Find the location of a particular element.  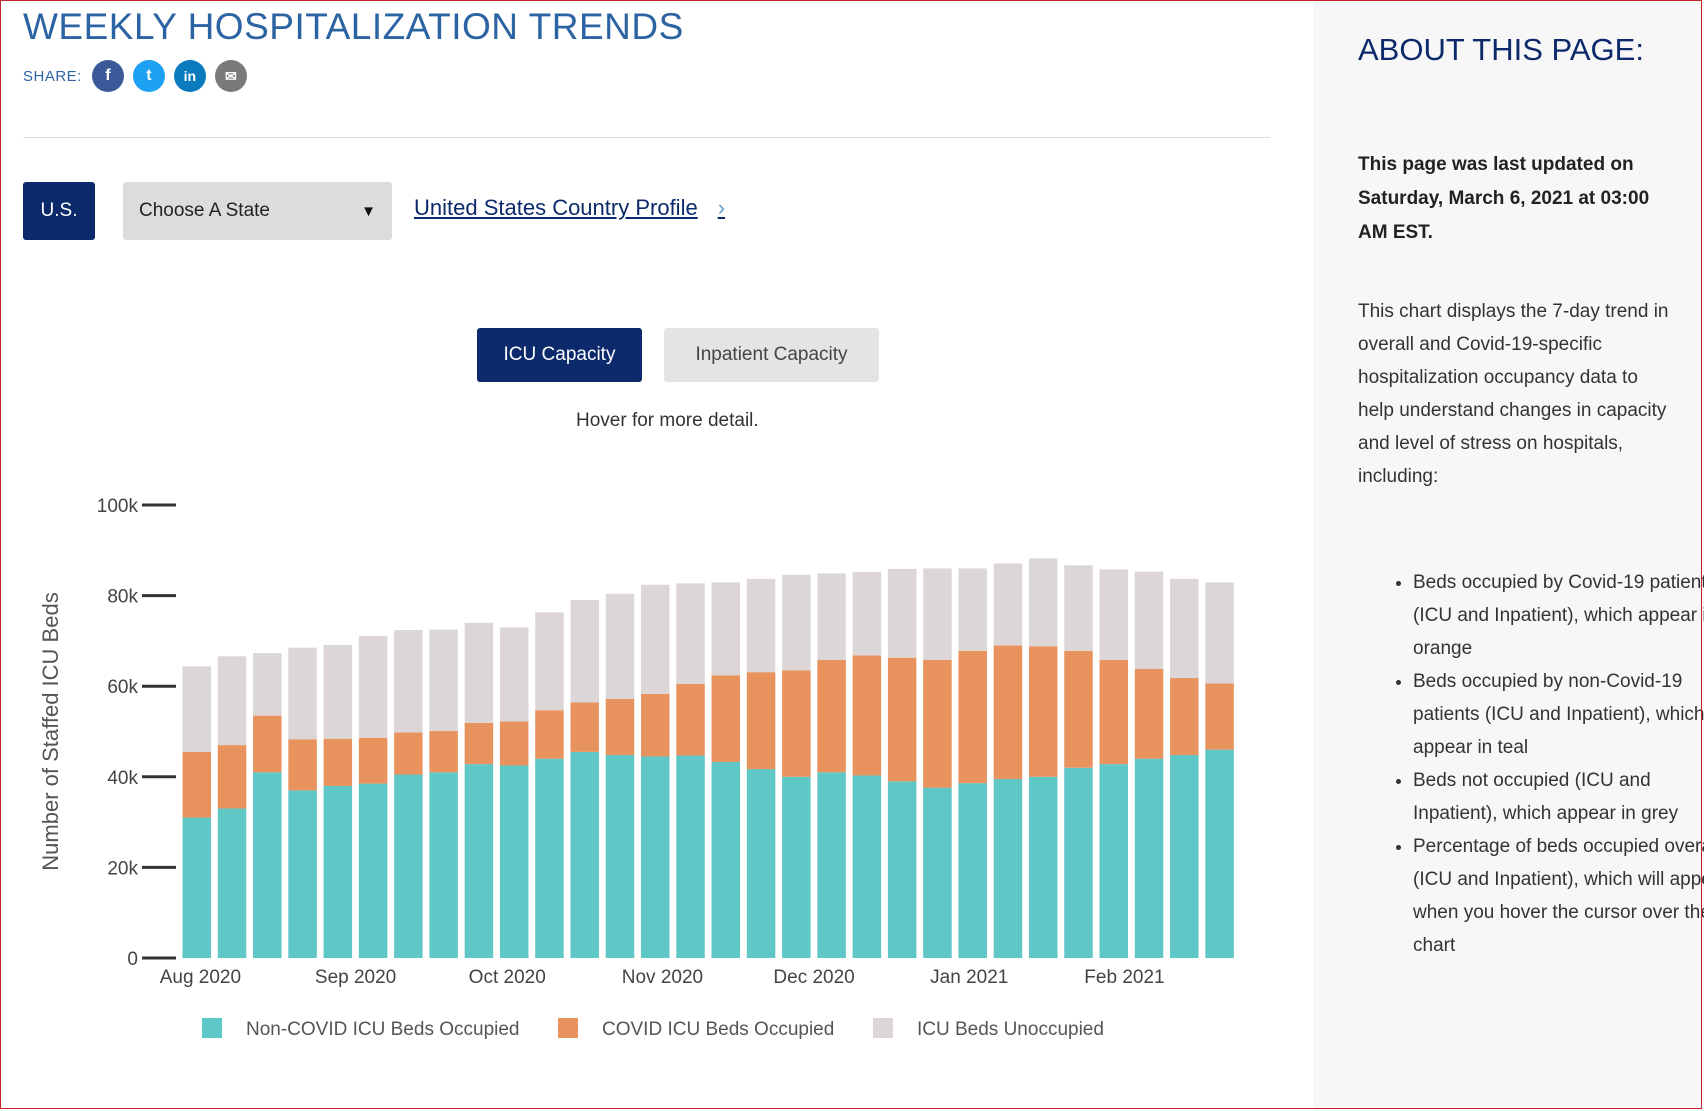

page-title: WEEKLY HOSPITALIZATION TRENDS is located at coordinates (353, 26).